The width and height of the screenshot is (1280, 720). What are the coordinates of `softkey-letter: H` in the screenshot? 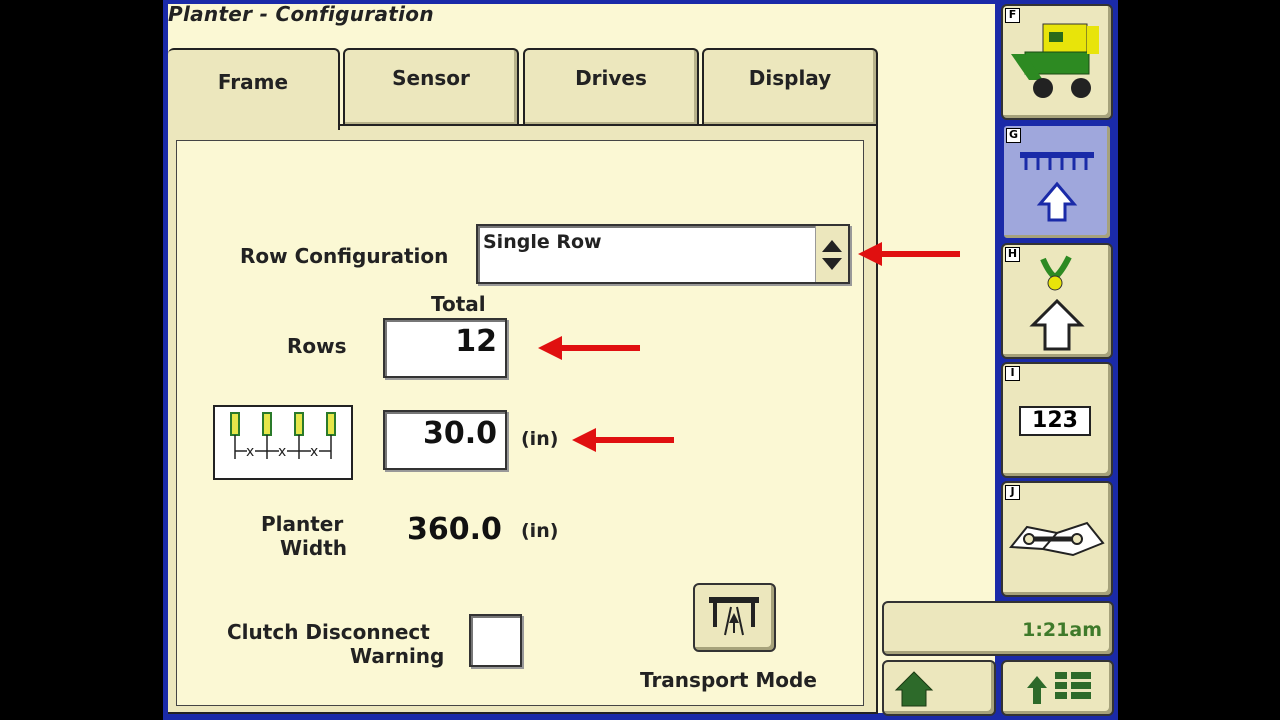 It's located at (1012, 254).